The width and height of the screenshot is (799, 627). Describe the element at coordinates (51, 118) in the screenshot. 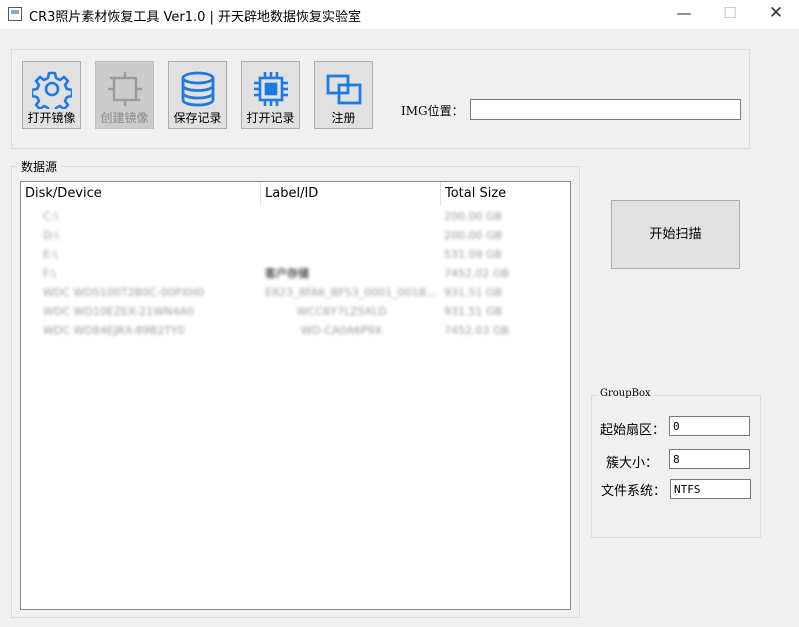

I see `open-image-label: 打开镜像` at that location.